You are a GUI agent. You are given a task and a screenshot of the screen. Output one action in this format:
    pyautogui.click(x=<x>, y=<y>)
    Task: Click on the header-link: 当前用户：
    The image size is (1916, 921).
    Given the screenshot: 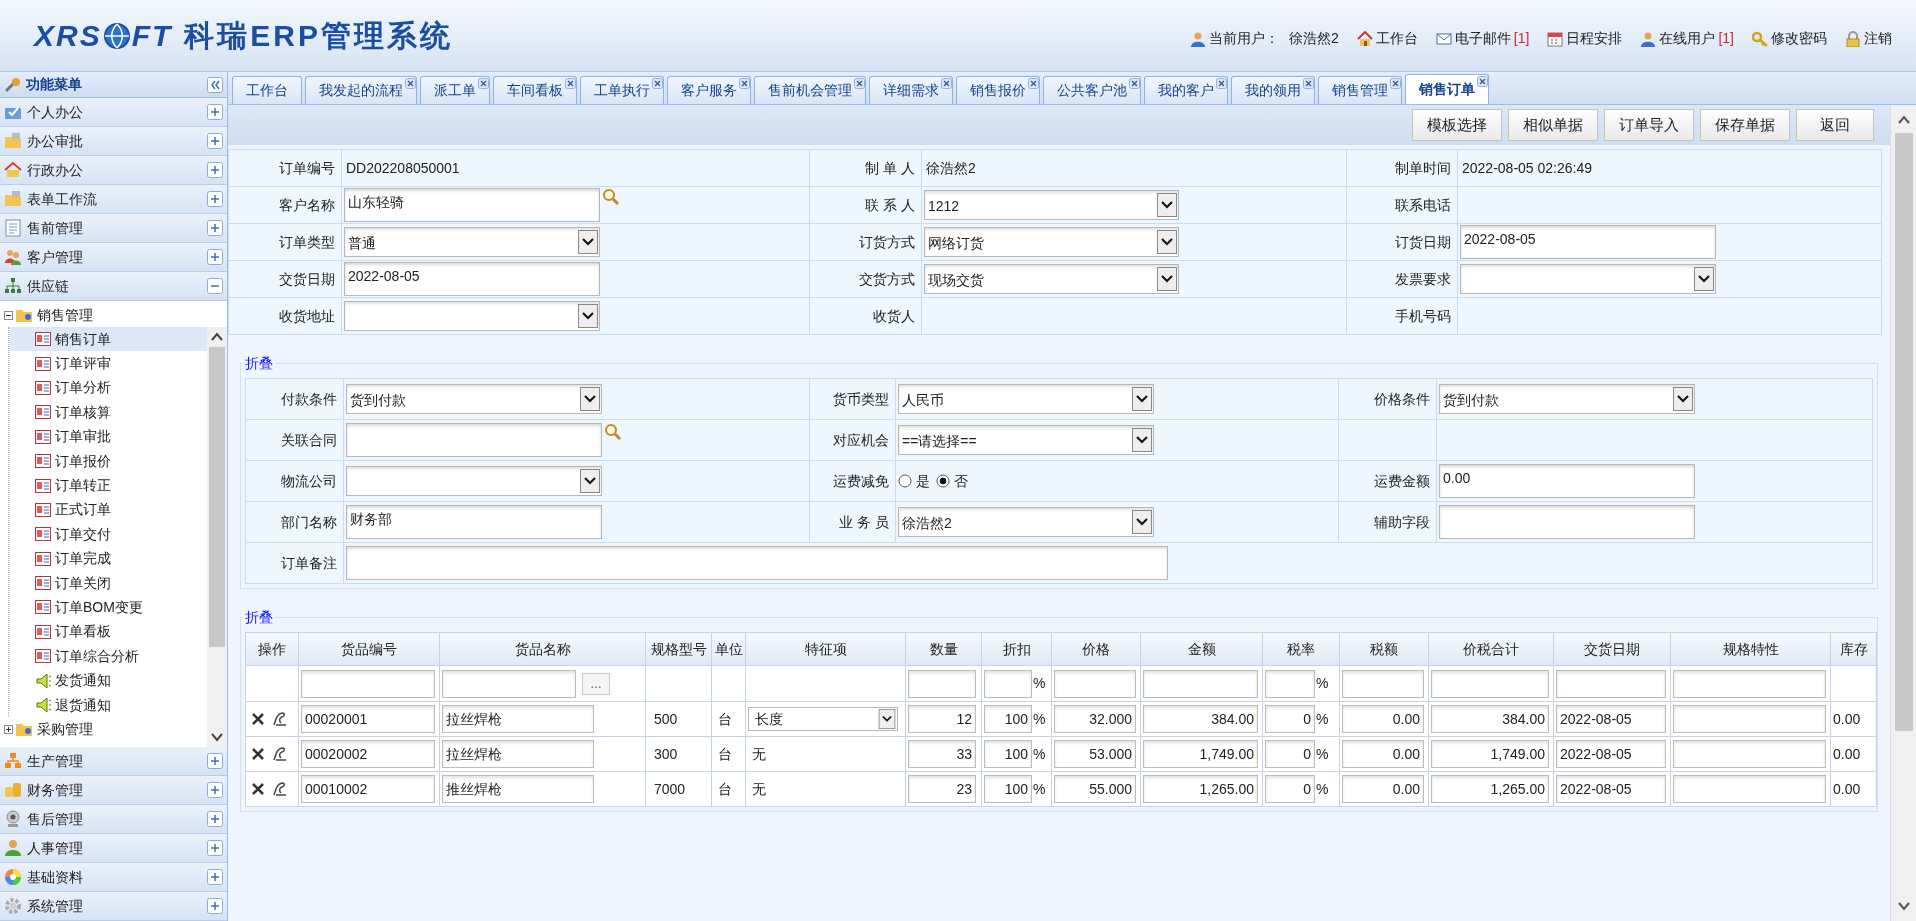 What is the action you would take?
    pyautogui.click(x=1235, y=38)
    